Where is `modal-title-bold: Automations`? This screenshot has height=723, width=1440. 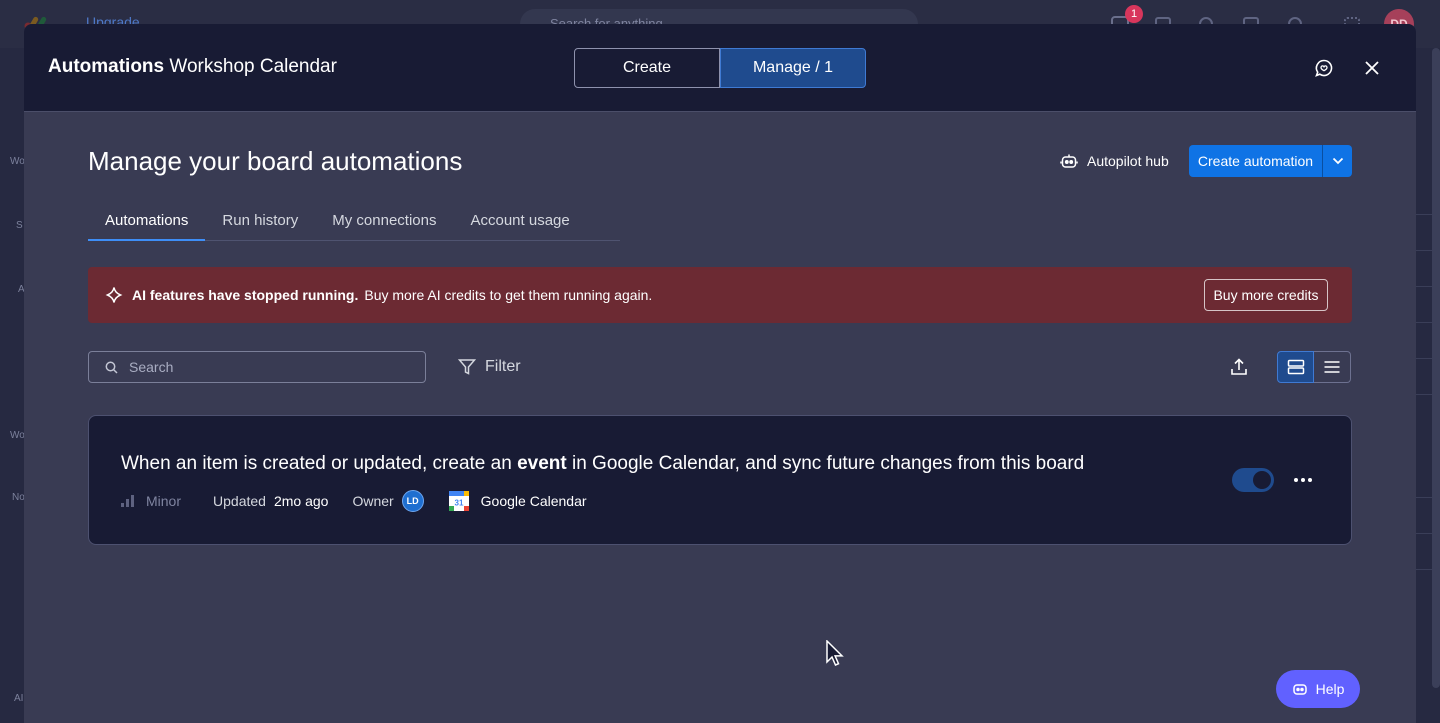 modal-title-bold: Automations is located at coordinates (106, 66).